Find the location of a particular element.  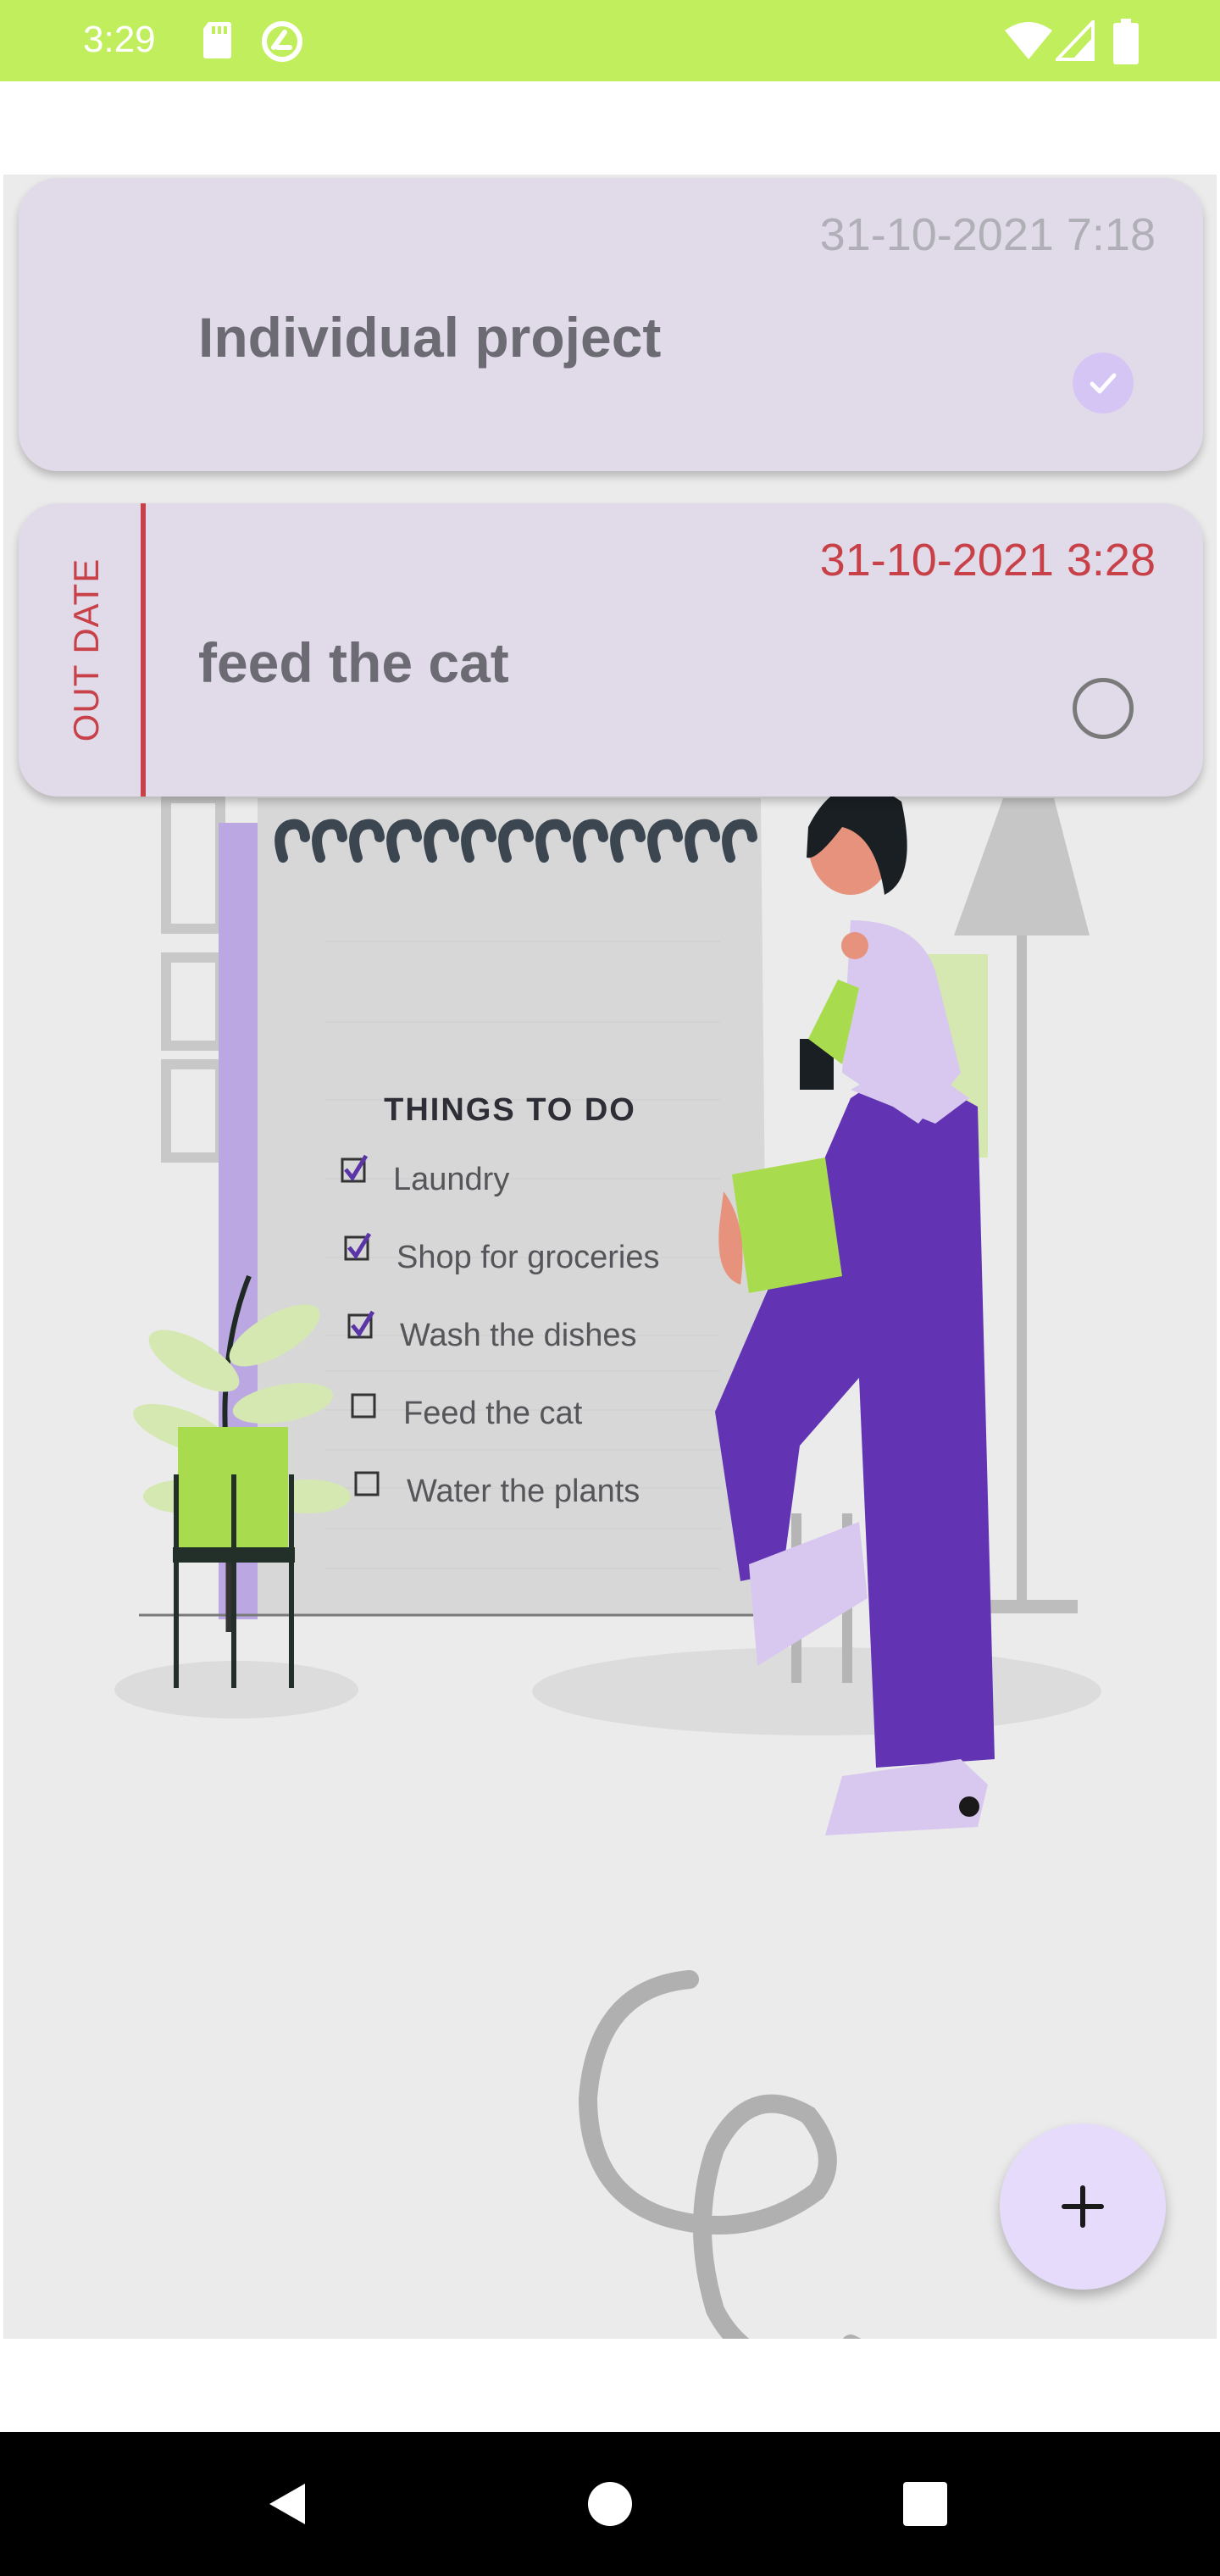

sync-icon is located at coordinates (282, 44).